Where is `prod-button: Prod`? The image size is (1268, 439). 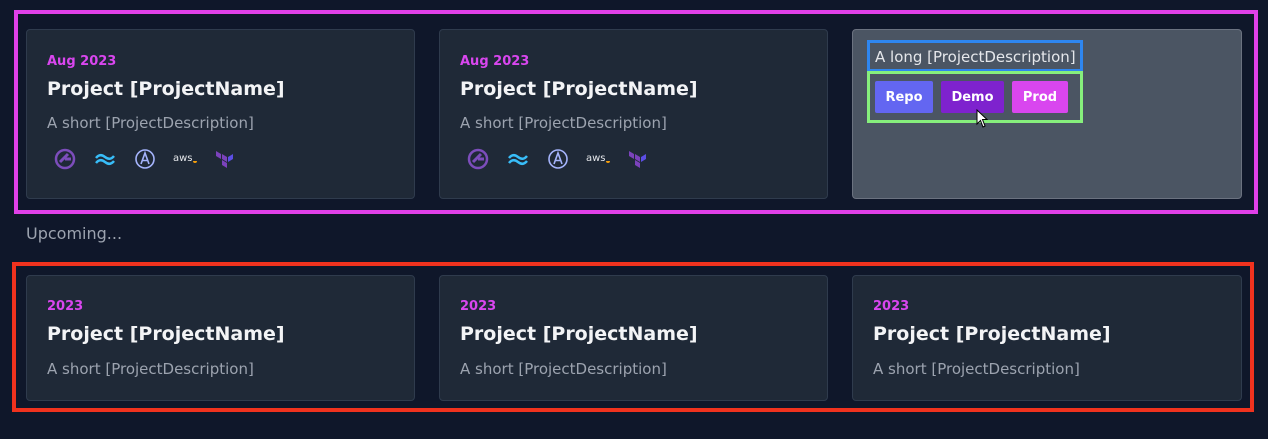 prod-button: Prod is located at coordinates (1040, 97).